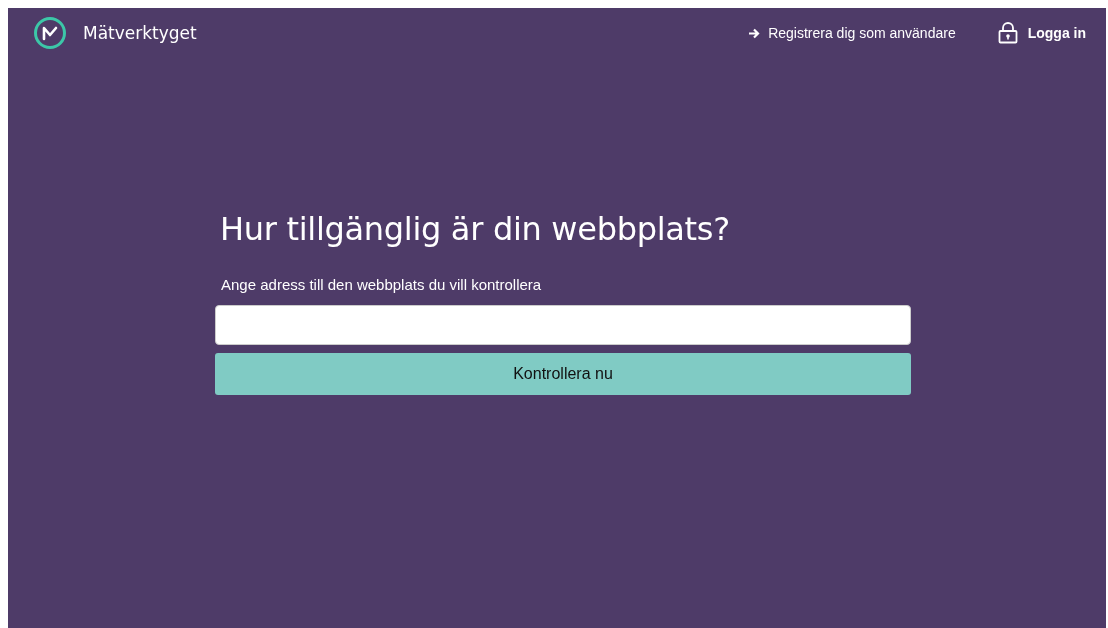 The height and width of the screenshot is (628, 1108). What do you see at coordinates (140, 33) in the screenshot?
I see `brand-name: Mätverktyget` at bounding box center [140, 33].